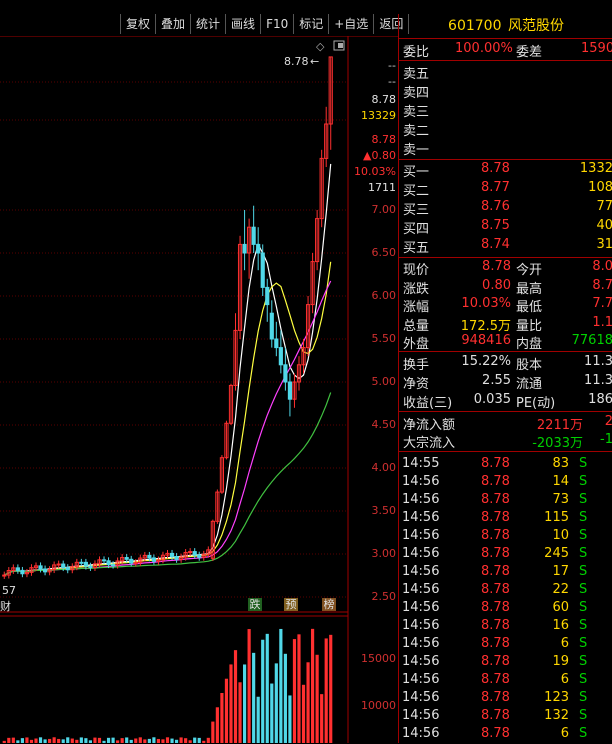 The image size is (612, 744). Describe the element at coordinates (602, 285) in the screenshot. I see `stat-value-2: 8.7` at that location.